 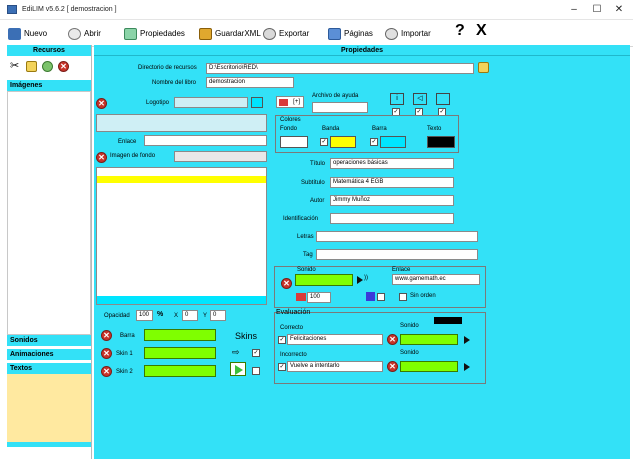 What do you see at coordinates (460, 30) in the screenshot?
I see `help-button: ?` at bounding box center [460, 30].